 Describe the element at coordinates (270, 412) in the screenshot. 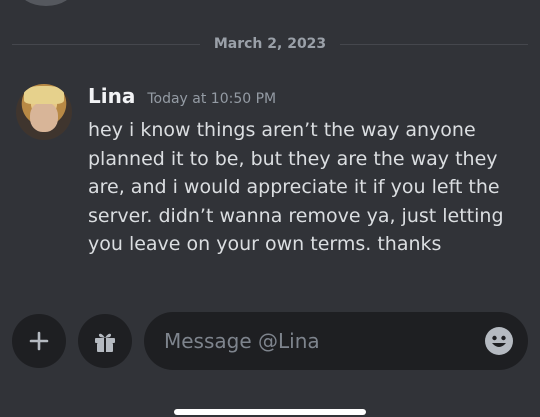

I see `home-indicator` at that location.